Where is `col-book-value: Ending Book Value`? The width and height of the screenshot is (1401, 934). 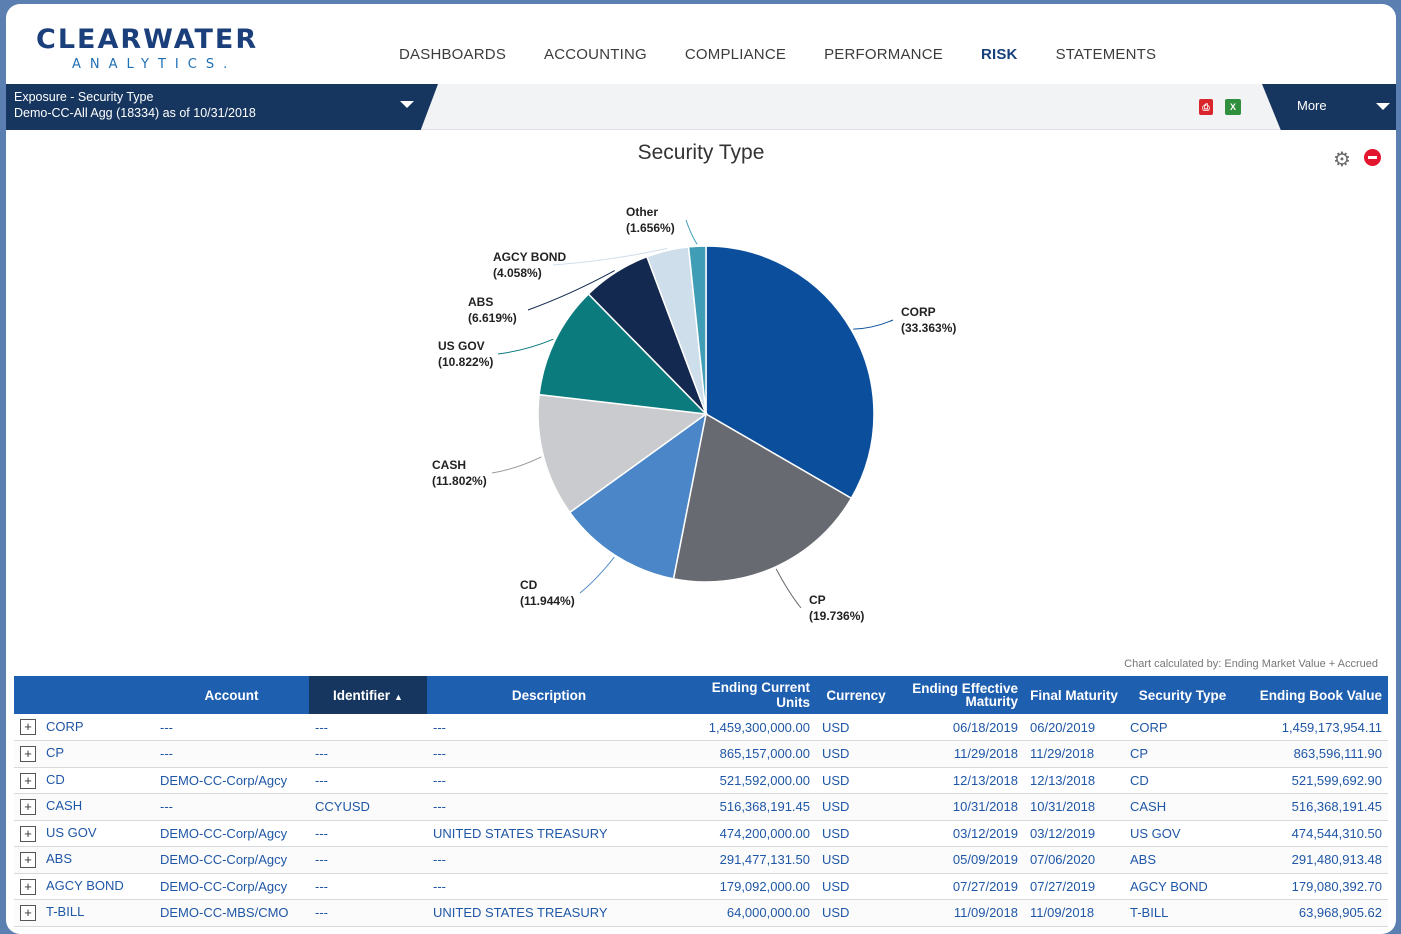
col-book-value: Ending Book Value is located at coordinates (1314, 695).